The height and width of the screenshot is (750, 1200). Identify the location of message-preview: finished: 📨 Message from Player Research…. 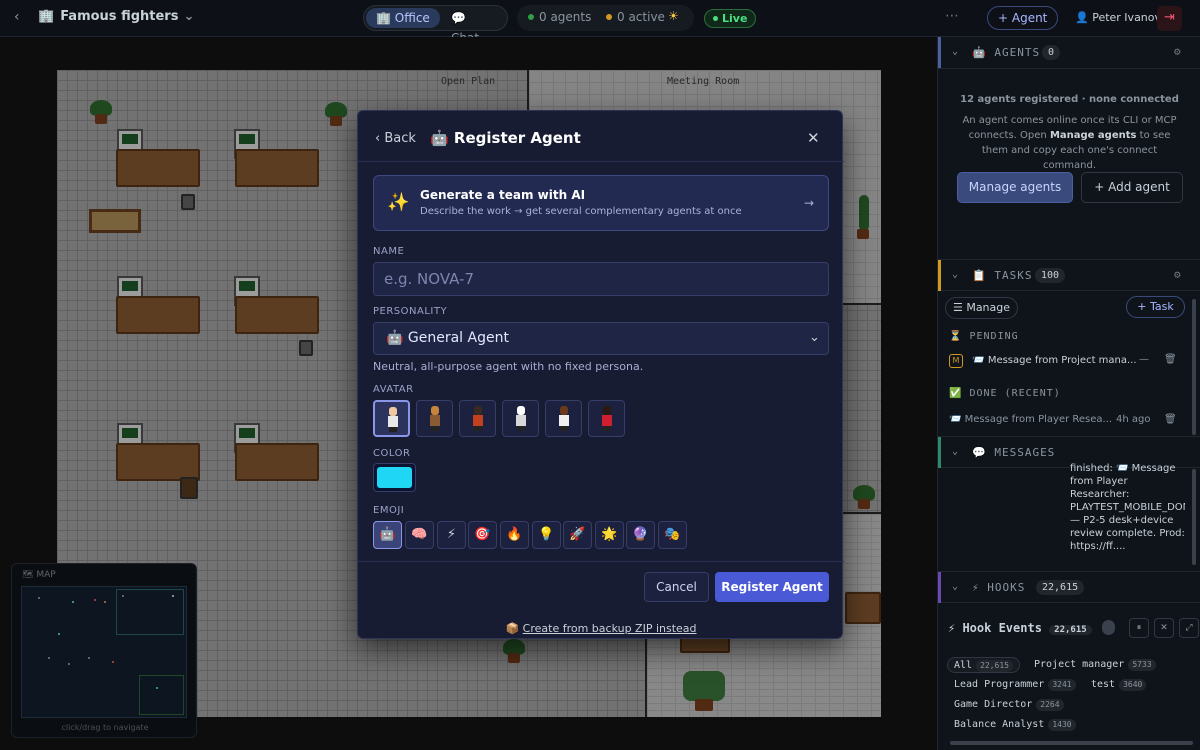
(1127, 514).